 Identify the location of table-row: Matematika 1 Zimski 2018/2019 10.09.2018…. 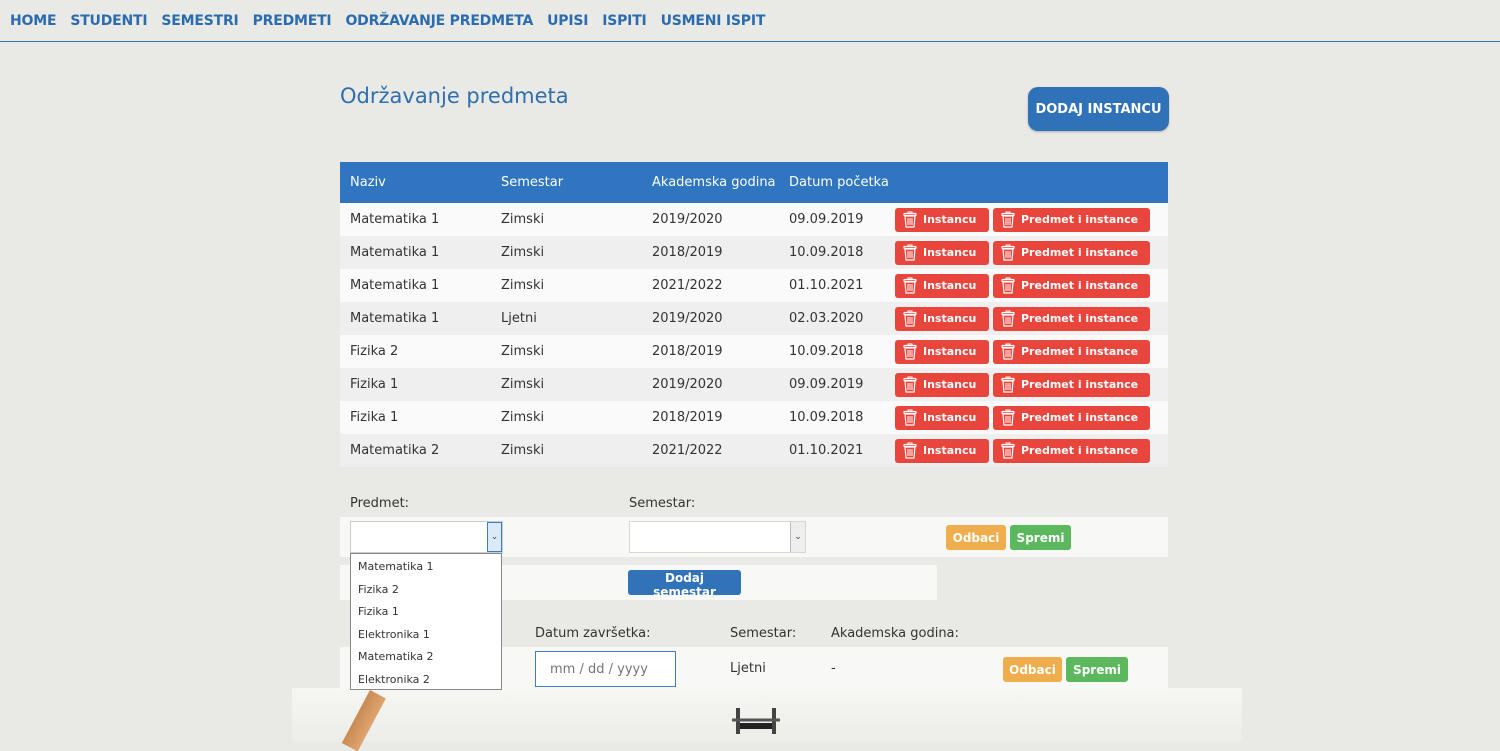
(754, 252).